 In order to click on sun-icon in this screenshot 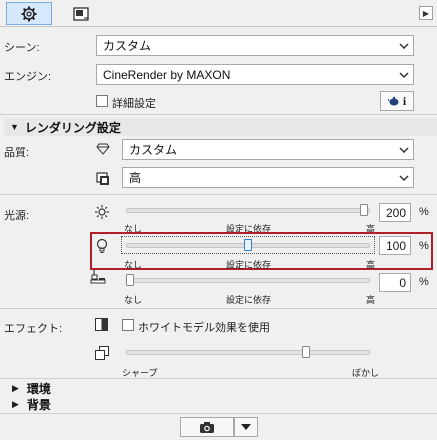, I will do `click(102, 212)`.